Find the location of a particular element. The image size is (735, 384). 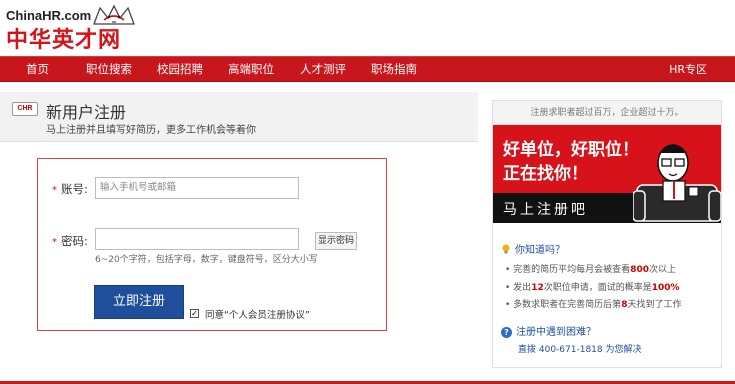

lightbulb-icon is located at coordinates (506, 249).